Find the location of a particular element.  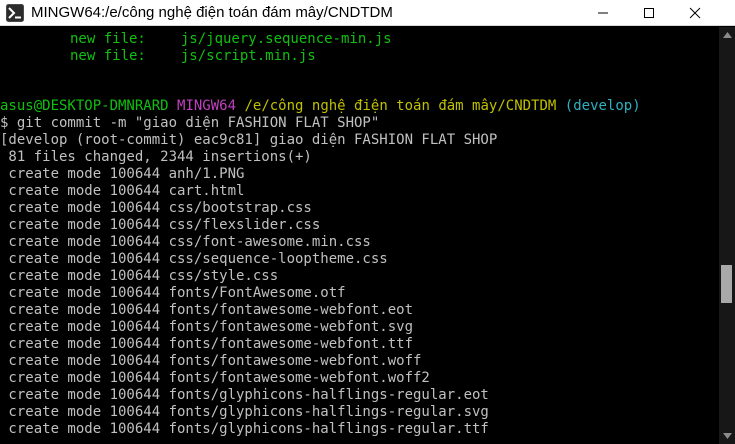

vertical-scrollbar is located at coordinates (727, 235).